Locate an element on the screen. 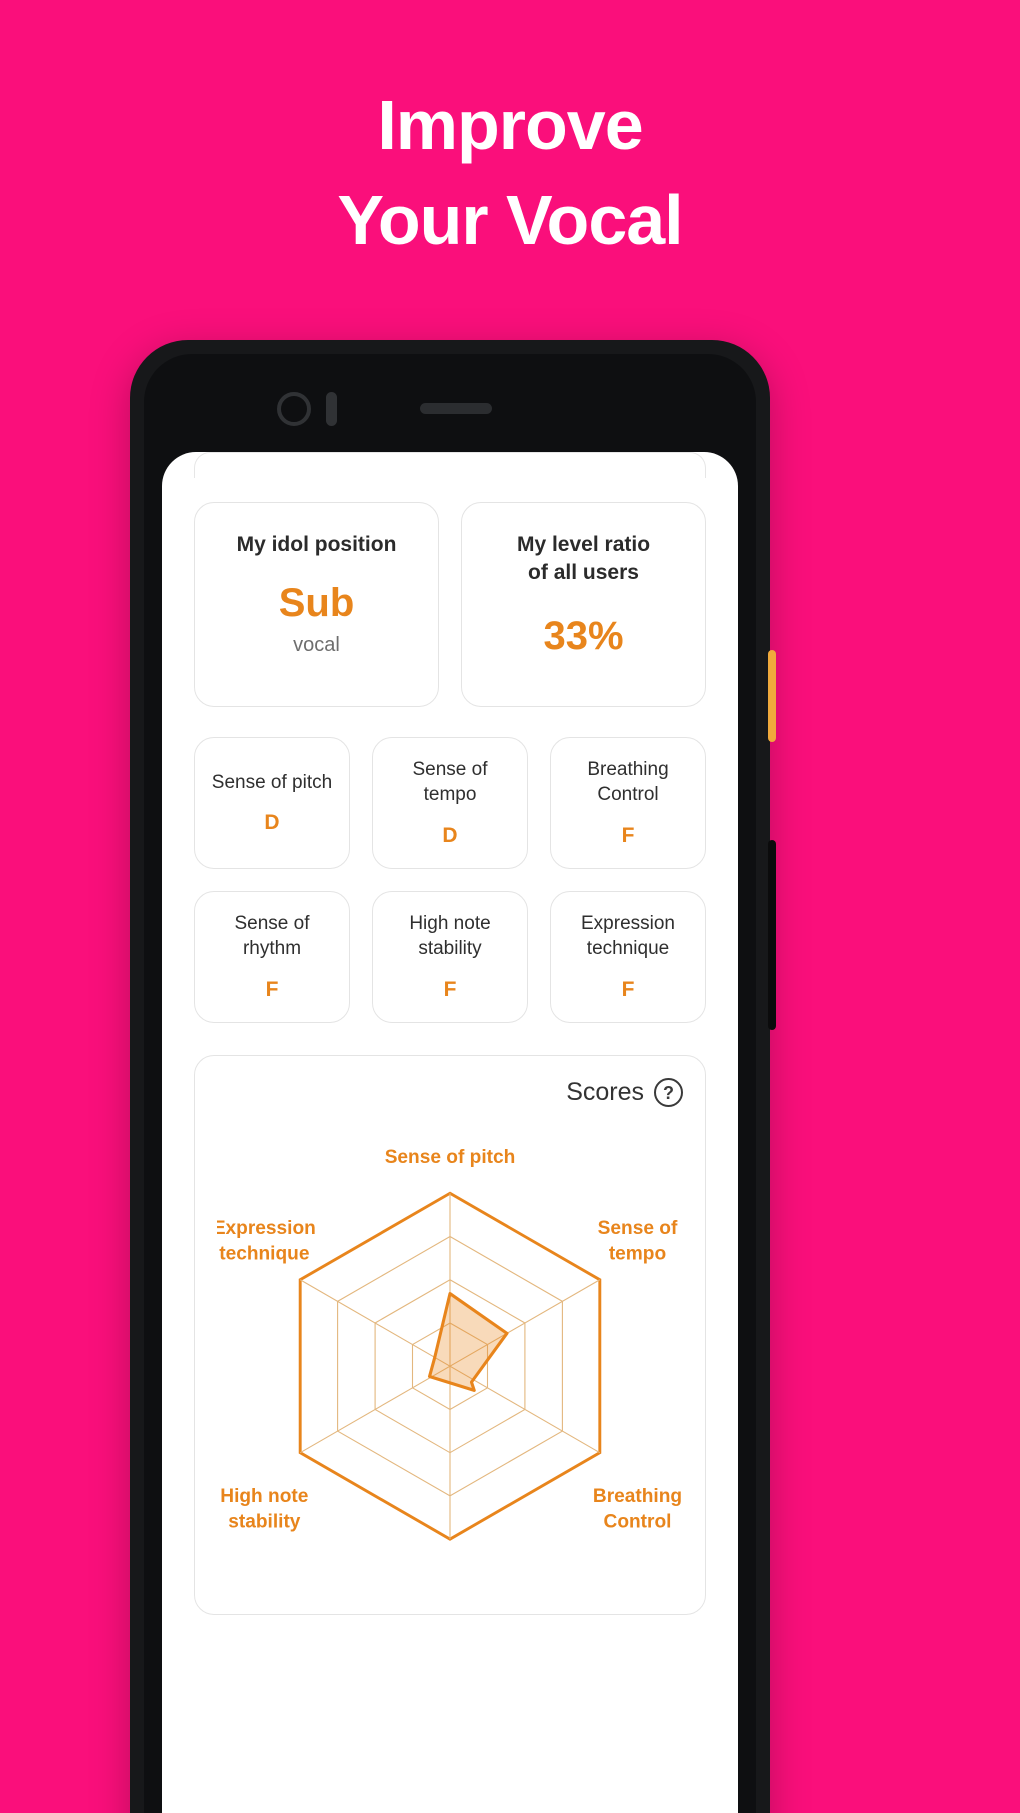  headline-line-1: Improve is located at coordinates (510, 125).